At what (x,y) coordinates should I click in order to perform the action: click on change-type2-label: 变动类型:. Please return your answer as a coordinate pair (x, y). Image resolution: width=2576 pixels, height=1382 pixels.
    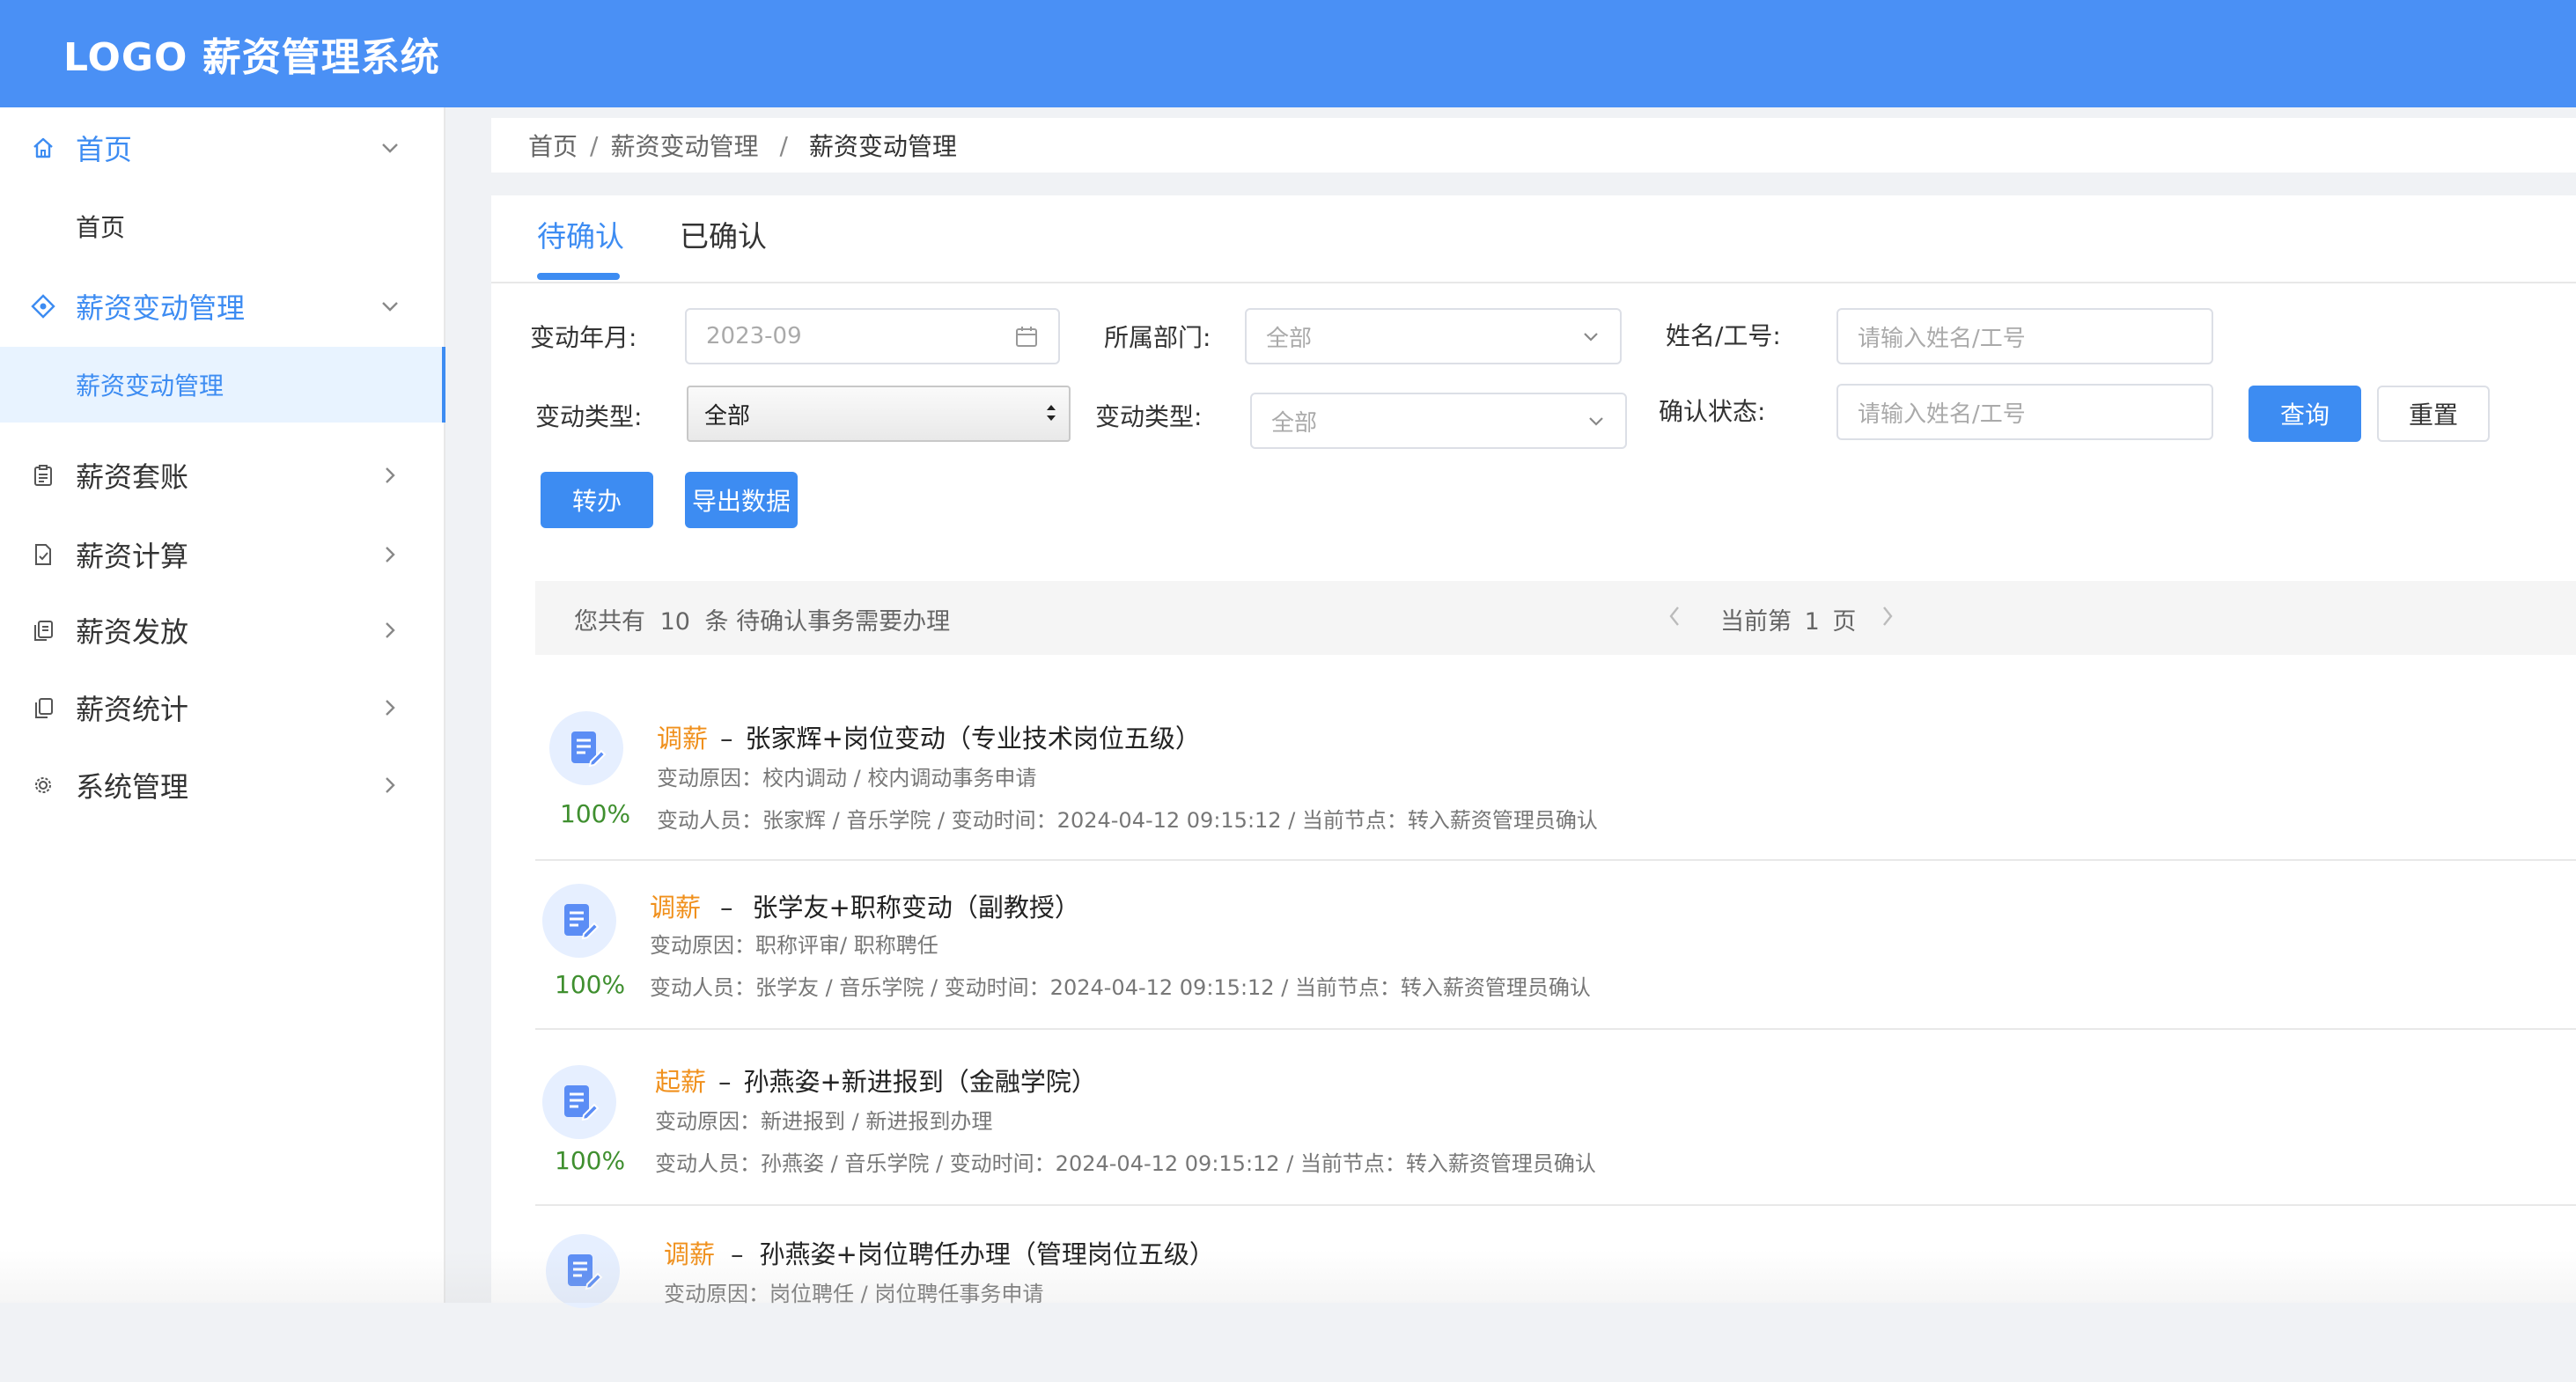
    Looking at the image, I should click on (1149, 416).